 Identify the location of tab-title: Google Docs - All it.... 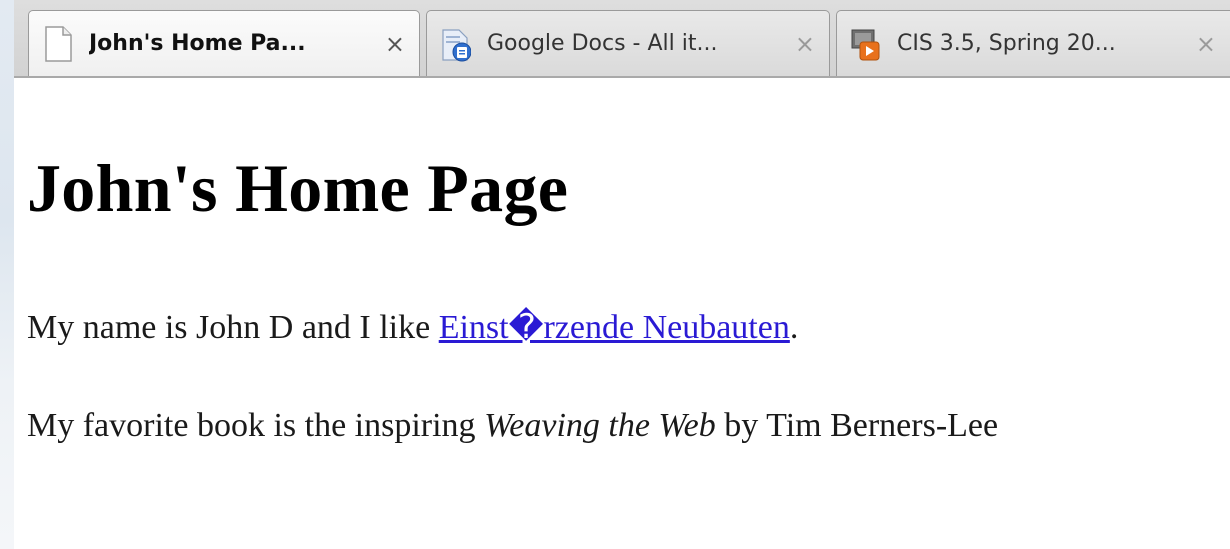
(602, 43).